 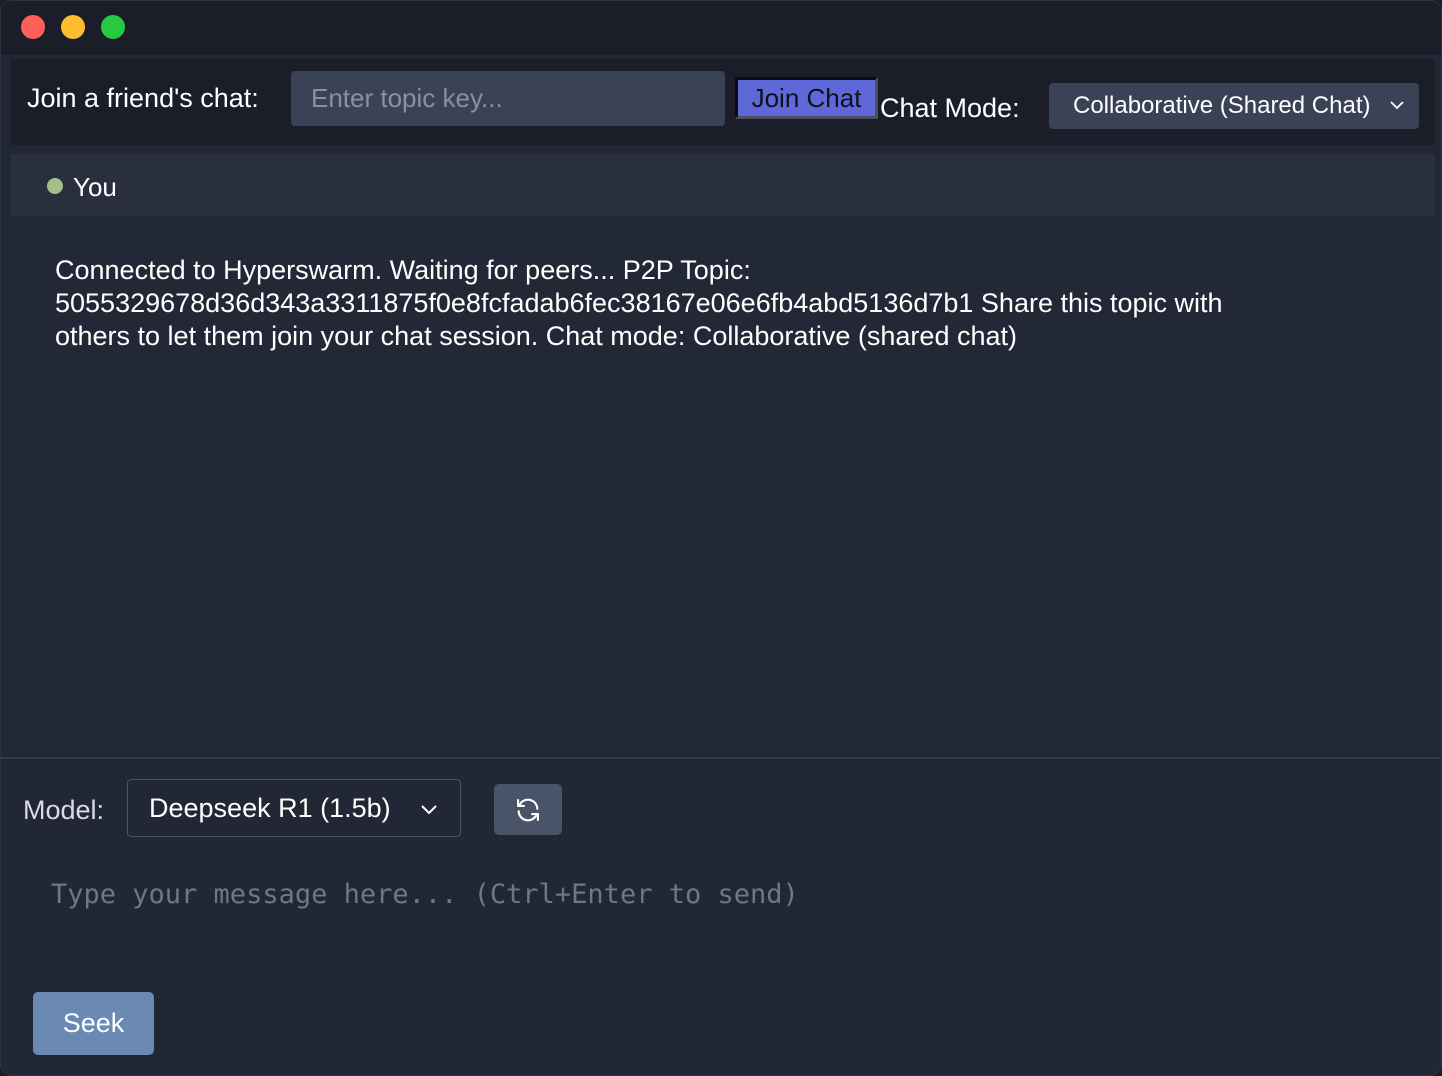 What do you see at coordinates (508, 98) in the screenshot?
I see `topic-key-input` at bounding box center [508, 98].